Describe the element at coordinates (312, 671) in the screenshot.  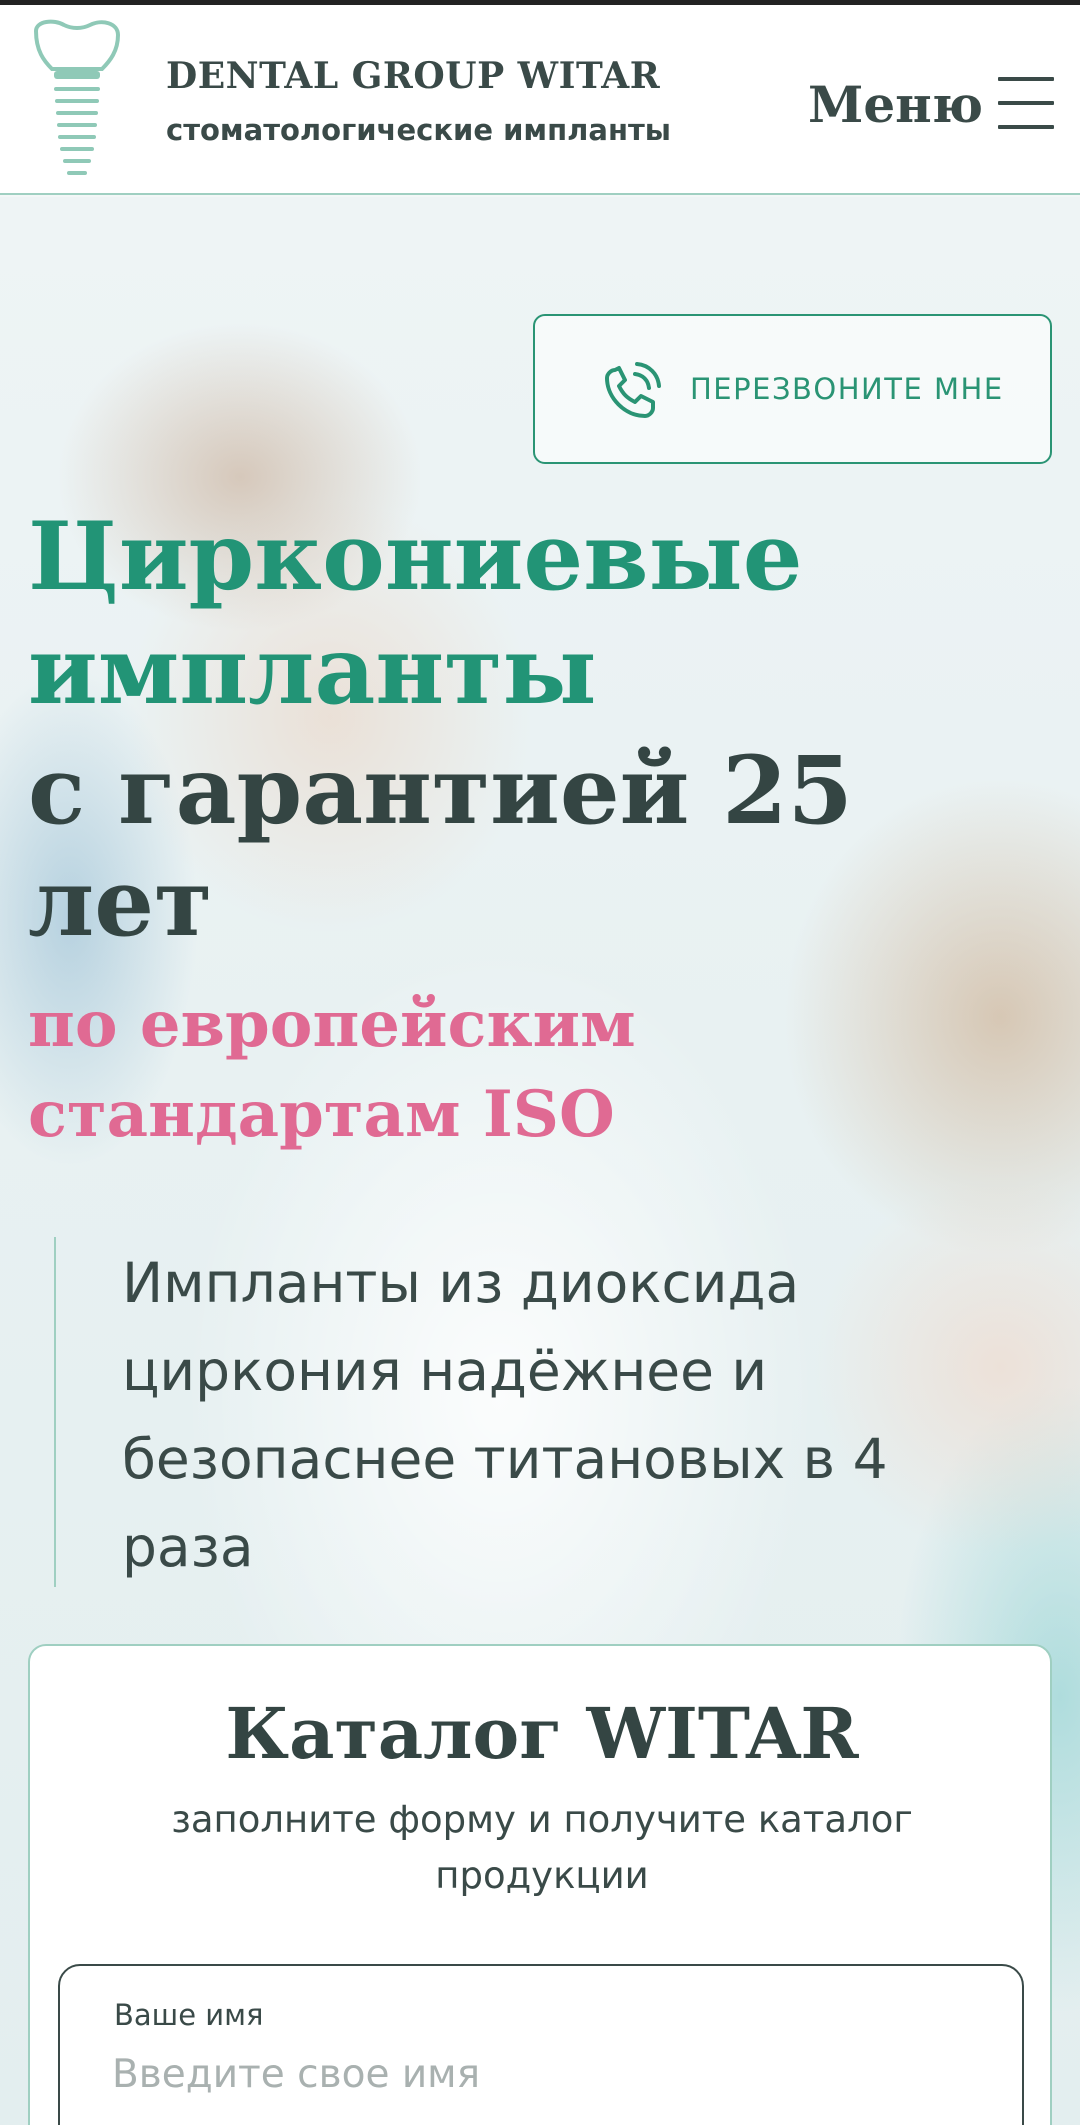
I see `headline-green-line: импланты` at that location.